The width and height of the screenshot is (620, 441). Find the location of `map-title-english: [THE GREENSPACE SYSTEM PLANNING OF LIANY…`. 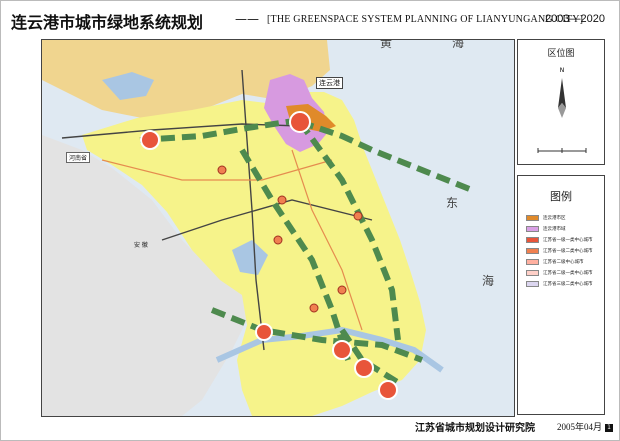

map-title-english: [THE GREENSPACE SYSTEM PLANNING OF LIANY… is located at coordinates (425, 19).